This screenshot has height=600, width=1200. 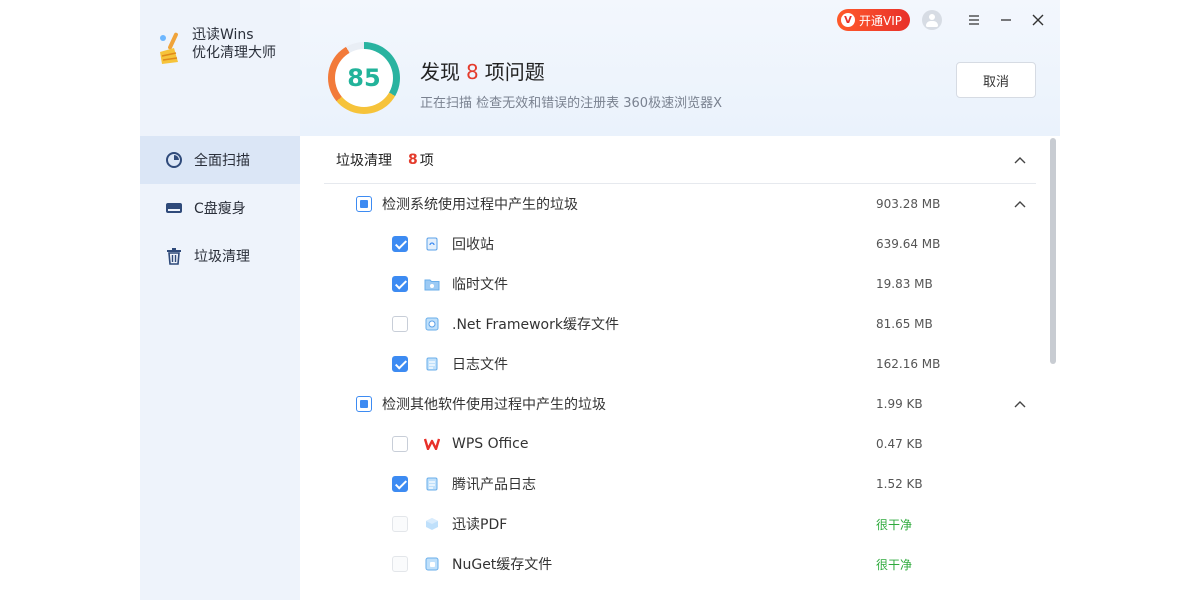 I want to click on section-title: 垃圾清理, so click(x=364, y=160).